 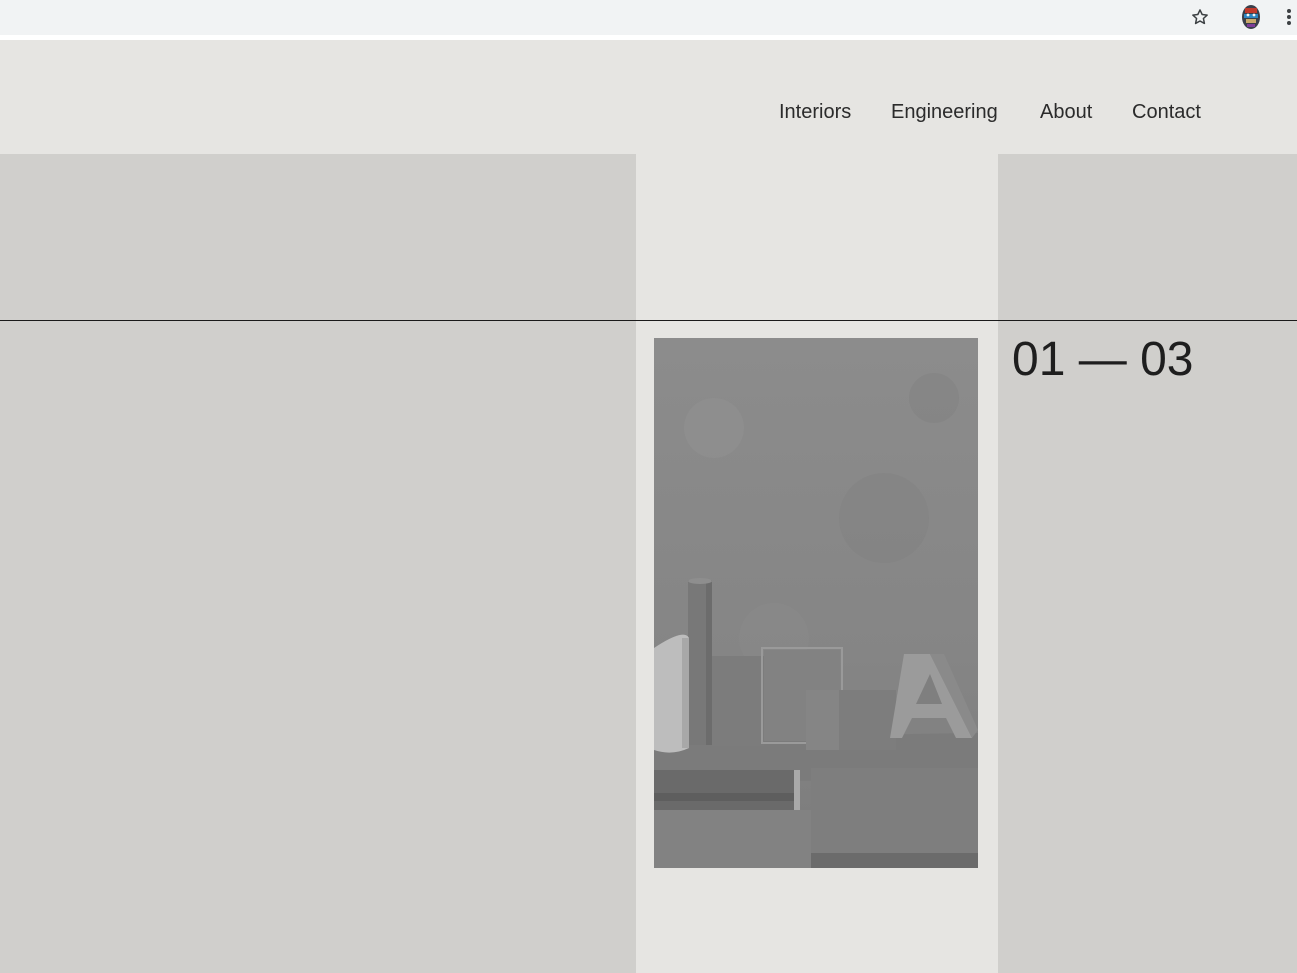 I want to click on bookmark-star-icon, so click(x=1200, y=17).